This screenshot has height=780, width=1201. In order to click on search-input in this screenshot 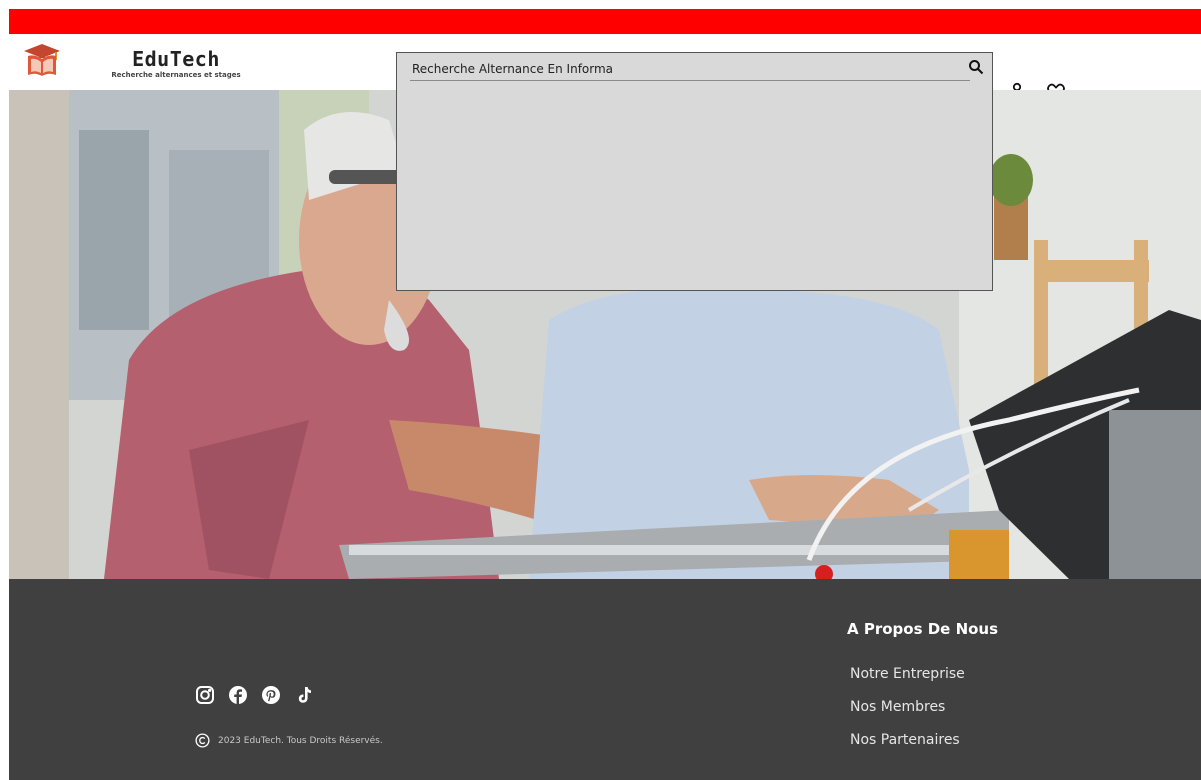, I will do `click(690, 69)`.